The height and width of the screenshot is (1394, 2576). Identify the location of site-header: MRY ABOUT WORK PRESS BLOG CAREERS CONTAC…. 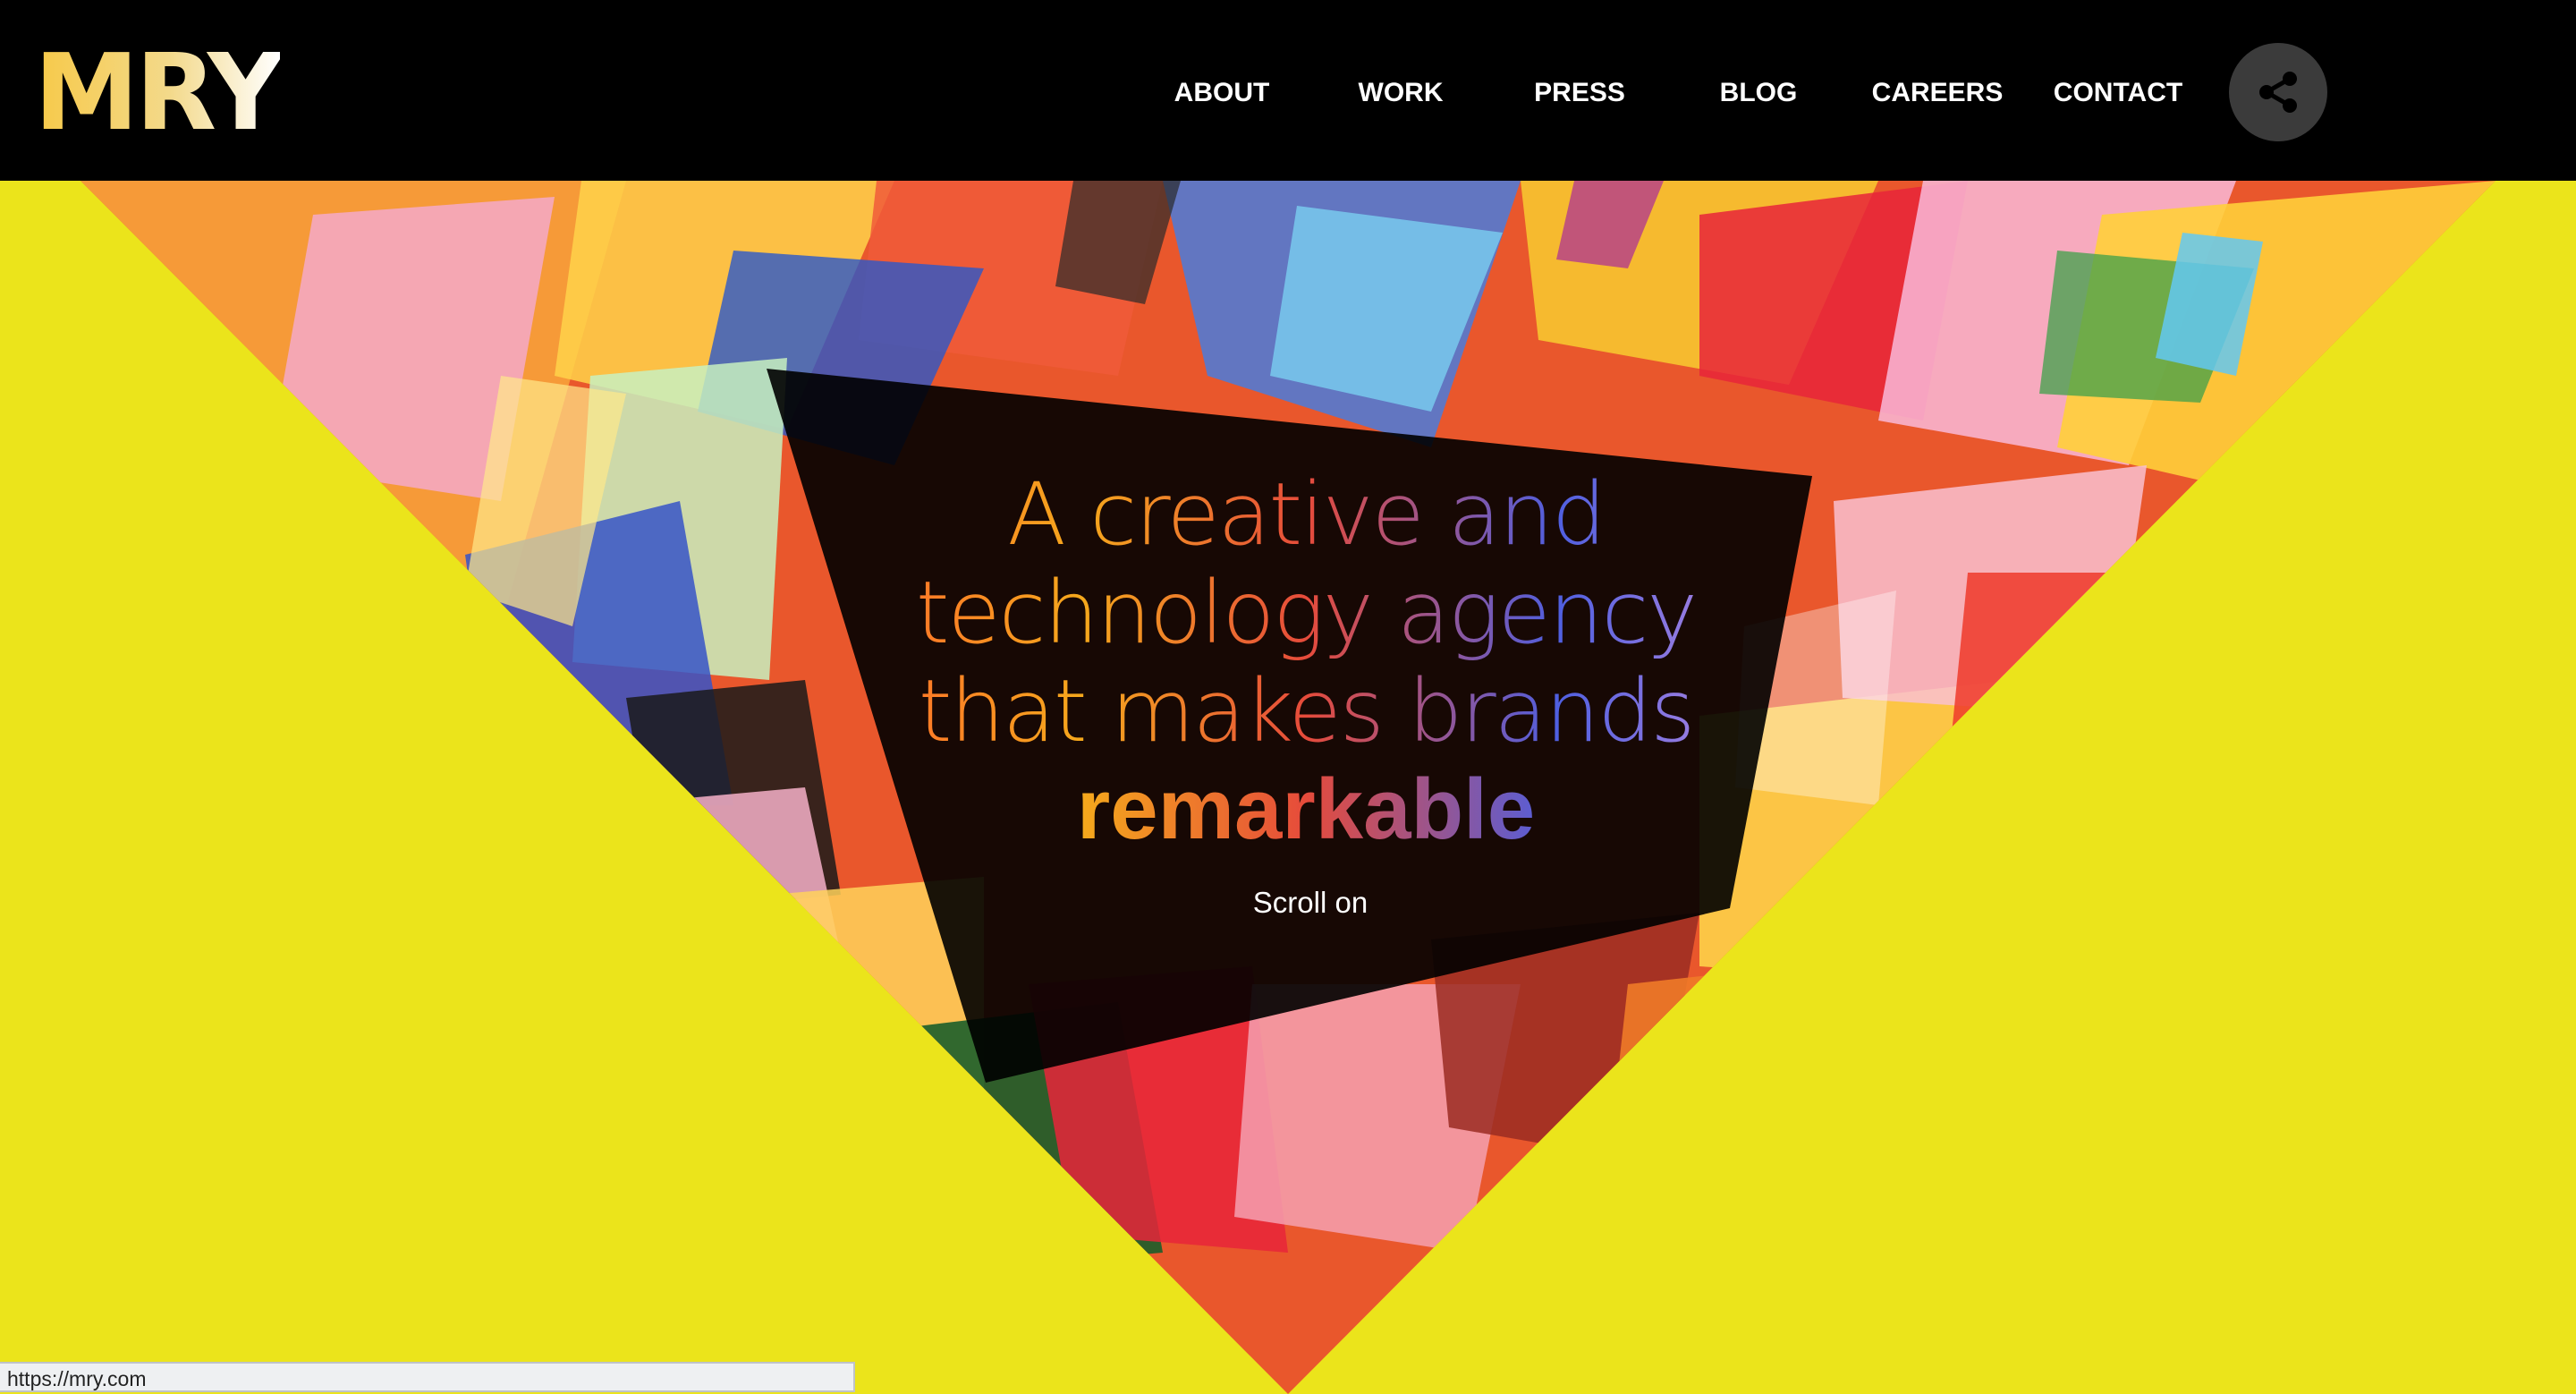
(1288, 91).